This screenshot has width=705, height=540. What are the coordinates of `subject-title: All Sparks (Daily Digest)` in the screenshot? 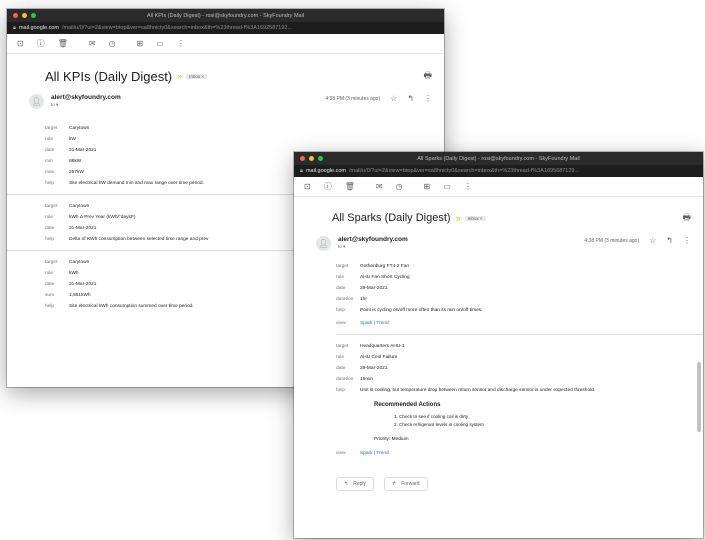 It's located at (391, 218).